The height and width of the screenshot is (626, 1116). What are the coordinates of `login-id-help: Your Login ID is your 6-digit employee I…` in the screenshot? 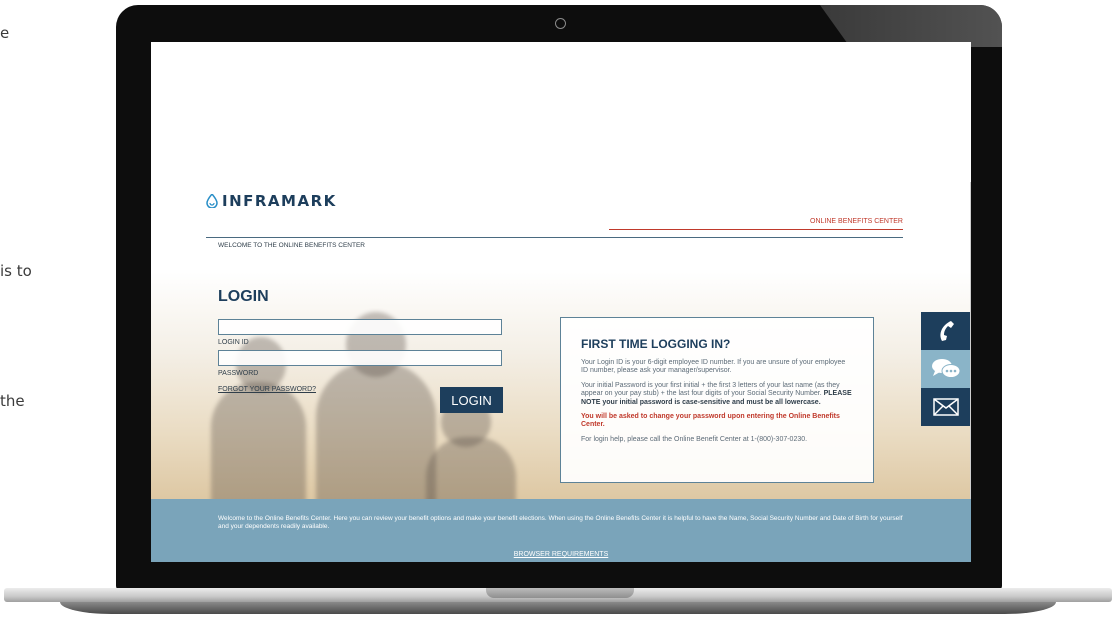 It's located at (713, 367).